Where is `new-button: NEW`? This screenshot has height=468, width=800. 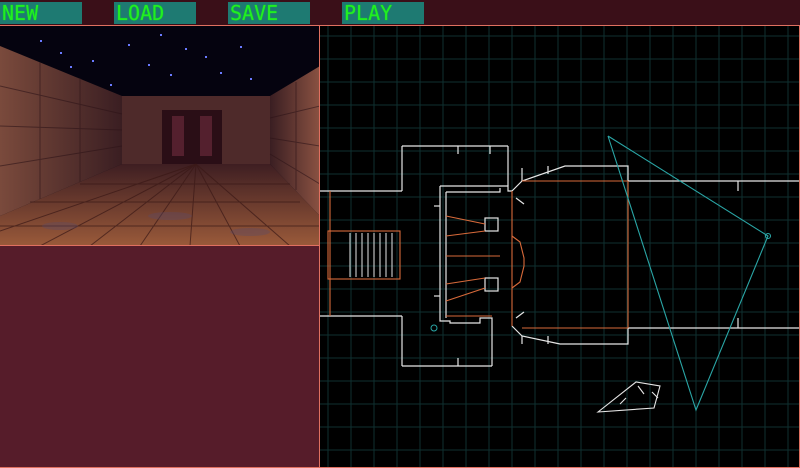 new-button: NEW is located at coordinates (41, 13).